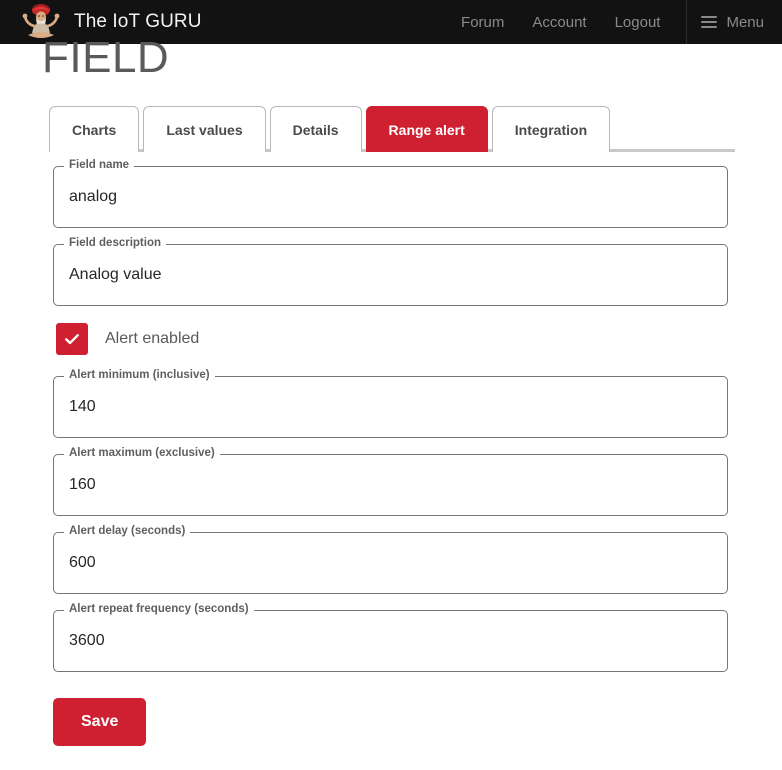  I want to click on tab-details-label: Details, so click(315, 129).